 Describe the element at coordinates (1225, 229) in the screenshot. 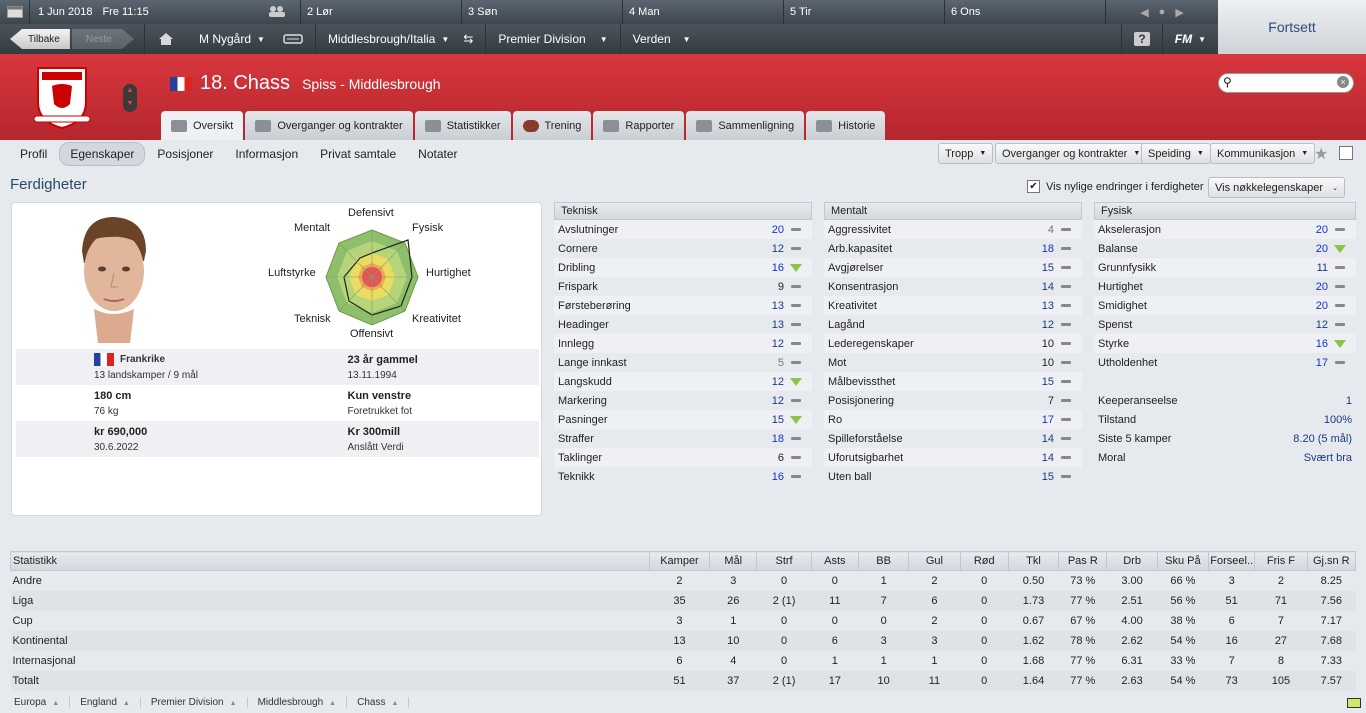

I see `attribute-row: Akselerasjon 20` at that location.